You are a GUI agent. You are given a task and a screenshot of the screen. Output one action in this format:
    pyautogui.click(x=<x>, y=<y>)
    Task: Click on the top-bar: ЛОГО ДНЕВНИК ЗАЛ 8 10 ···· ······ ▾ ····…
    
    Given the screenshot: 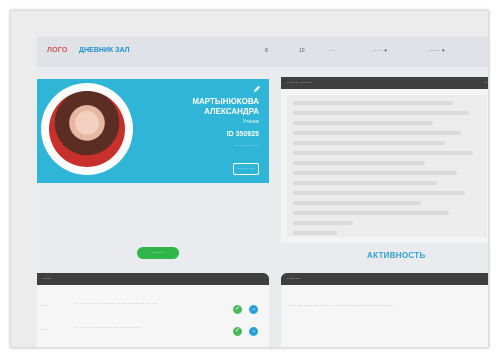 What is the action you would take?
    pyautogui.click(x=262, y=52)
    